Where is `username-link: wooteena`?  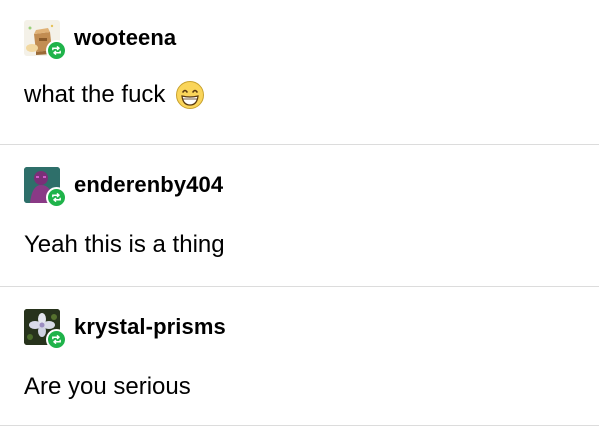
username-link: wooteena is located at coordinates (125, 38).